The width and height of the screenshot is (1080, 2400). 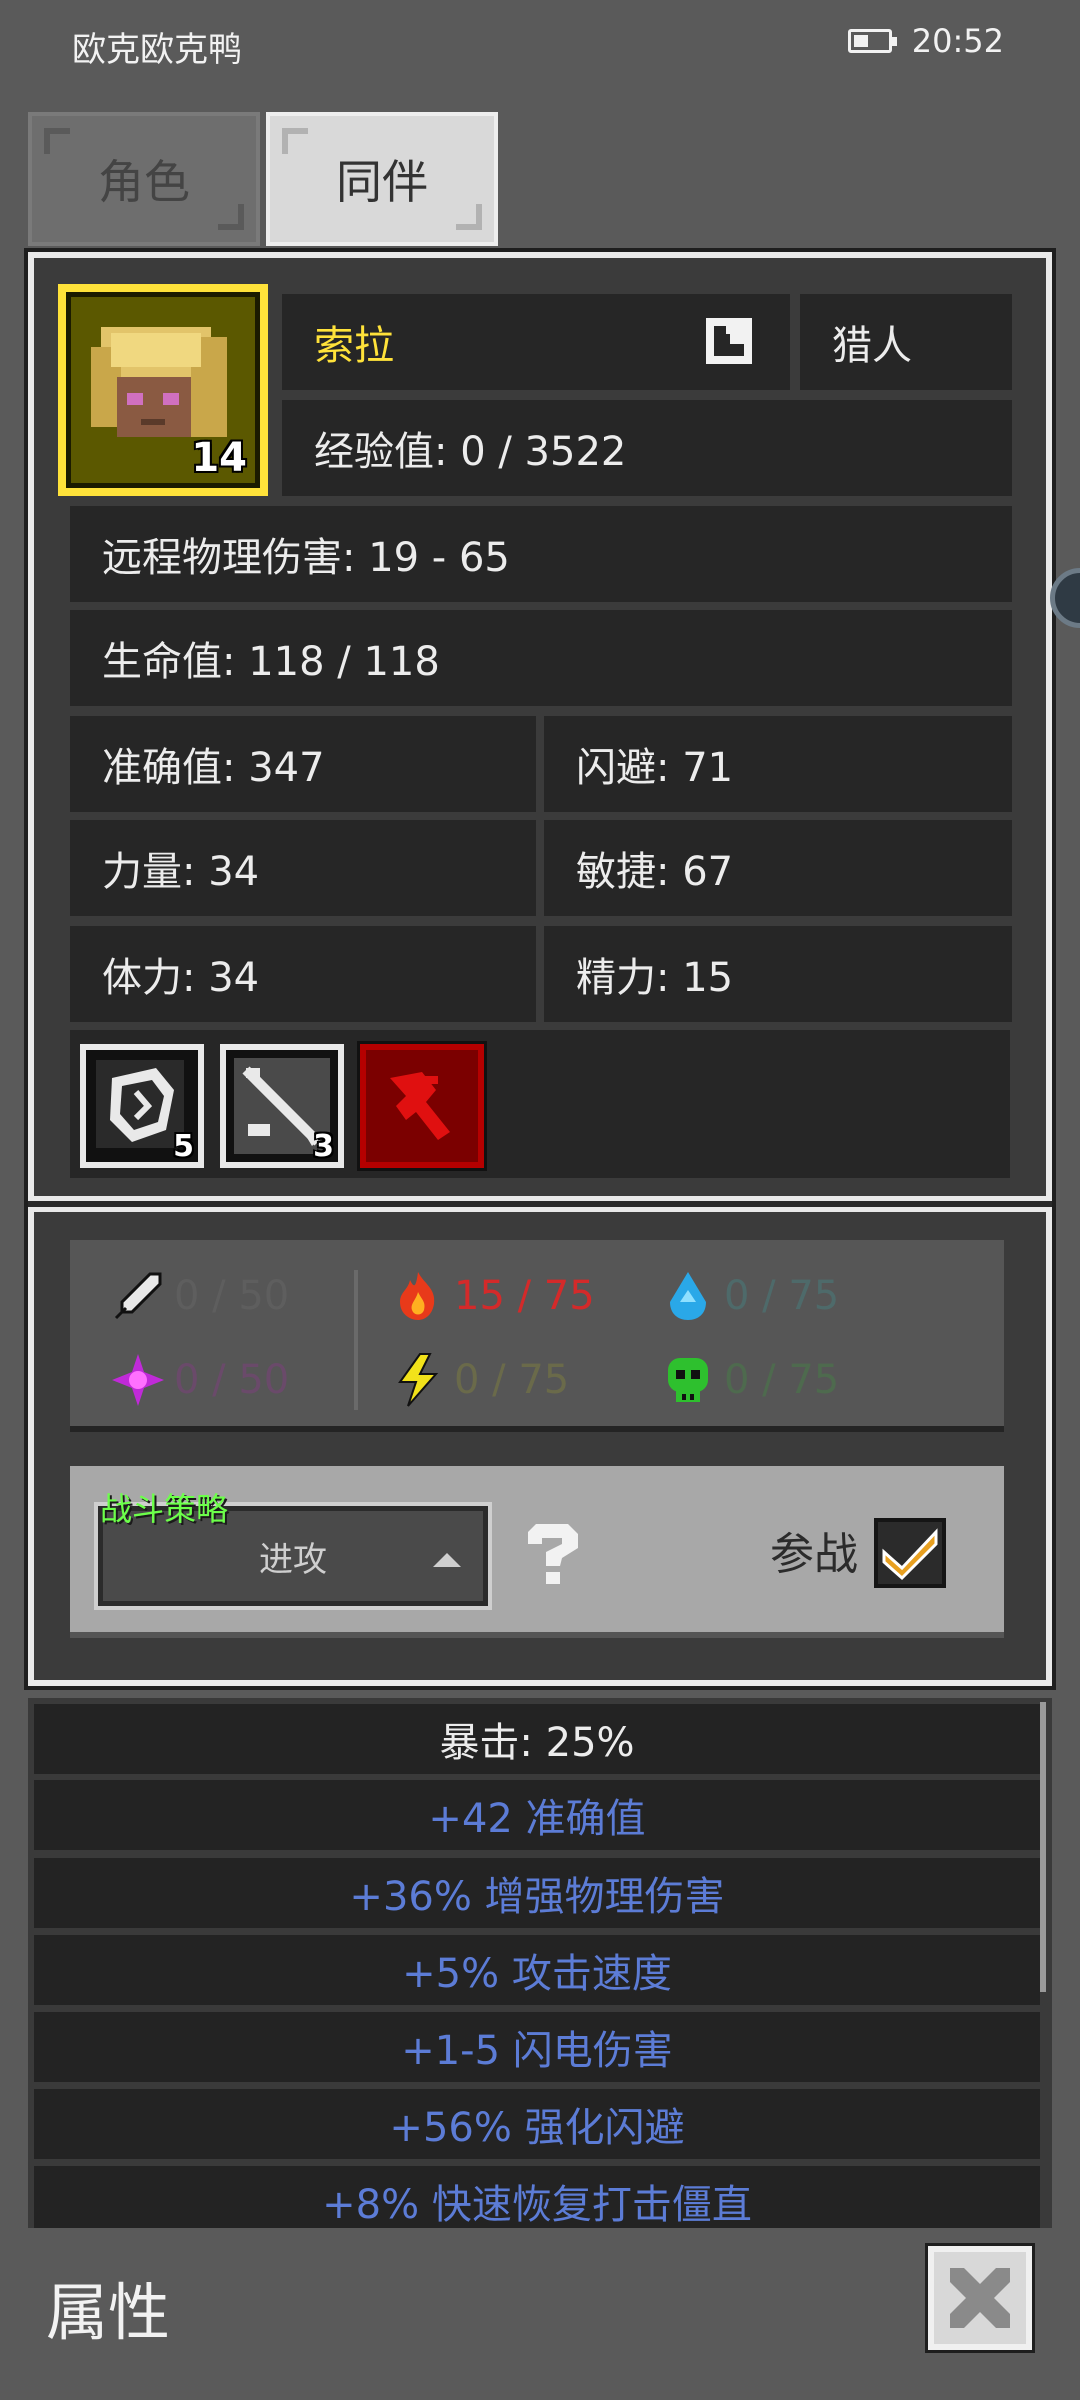 What do you see at coordinates (323, 1146) in the screenshot?
I see `skill-count-arrow: 3` at bounding box center [323, 1146].